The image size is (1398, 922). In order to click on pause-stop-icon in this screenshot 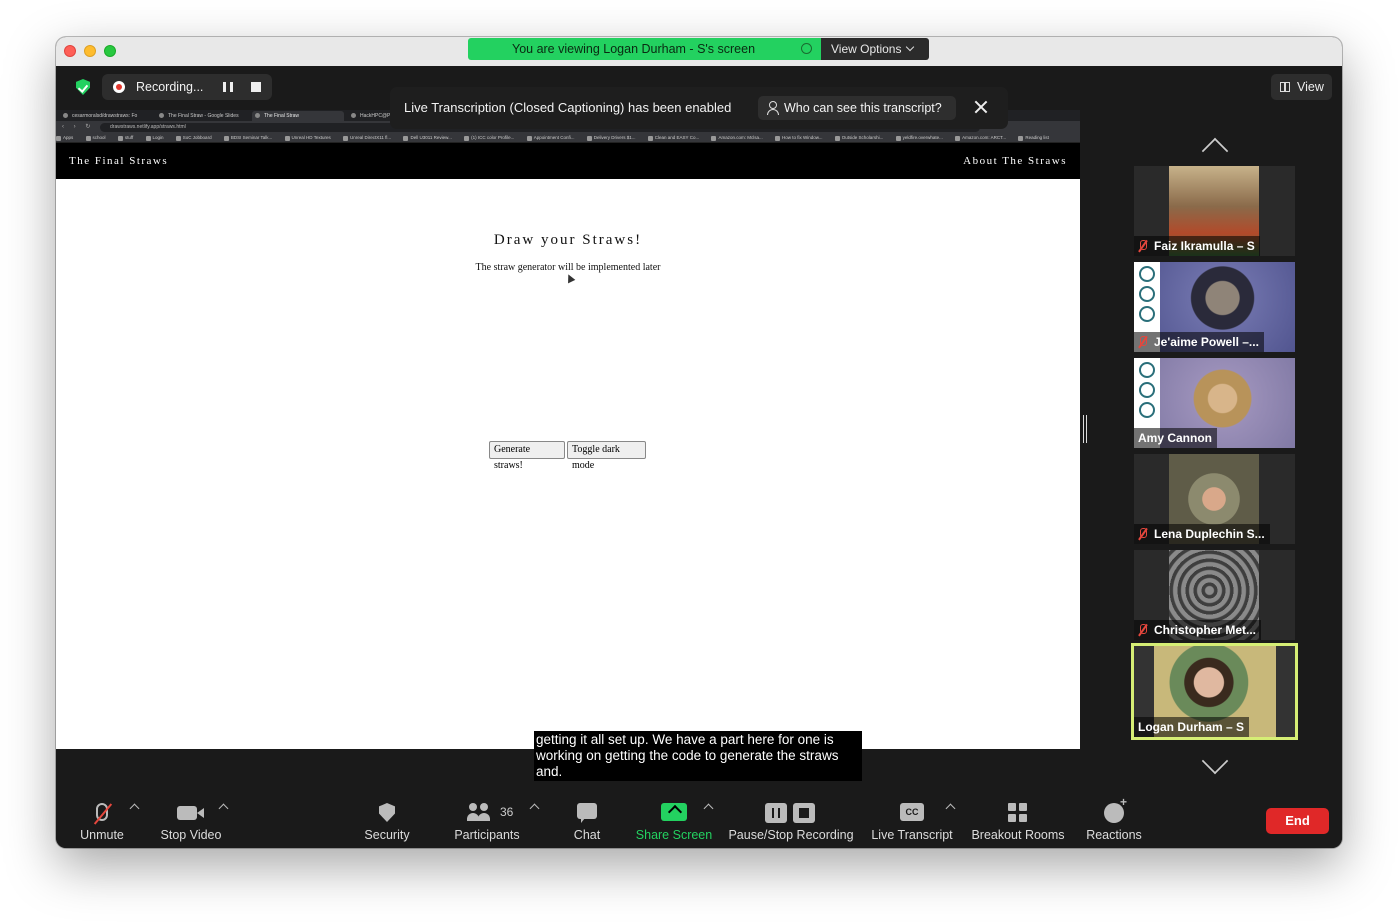, I will do `click(791, 813)`.